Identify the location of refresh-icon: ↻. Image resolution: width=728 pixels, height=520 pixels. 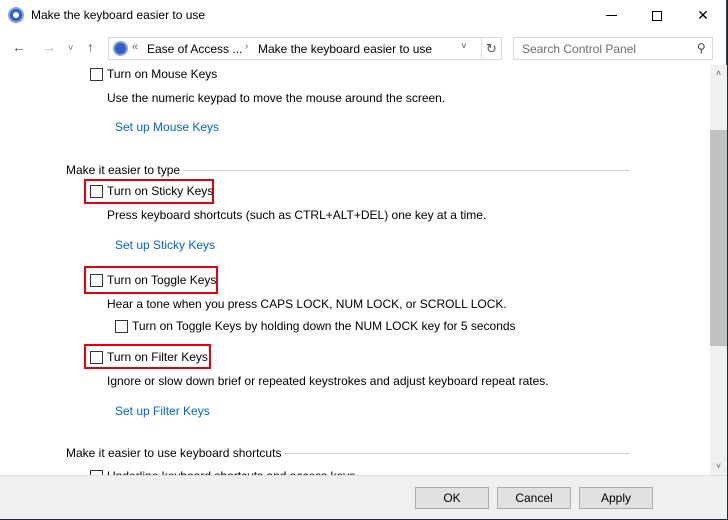
(491, 48).